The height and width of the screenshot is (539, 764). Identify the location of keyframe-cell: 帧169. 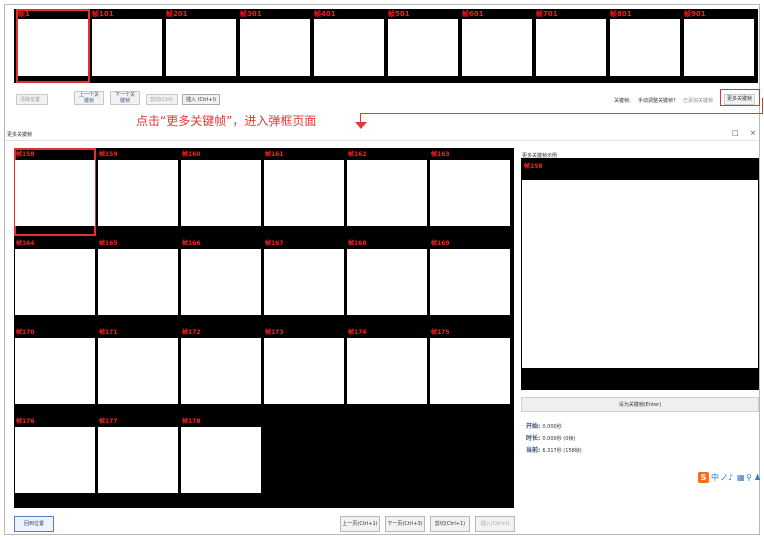
(470, 281).